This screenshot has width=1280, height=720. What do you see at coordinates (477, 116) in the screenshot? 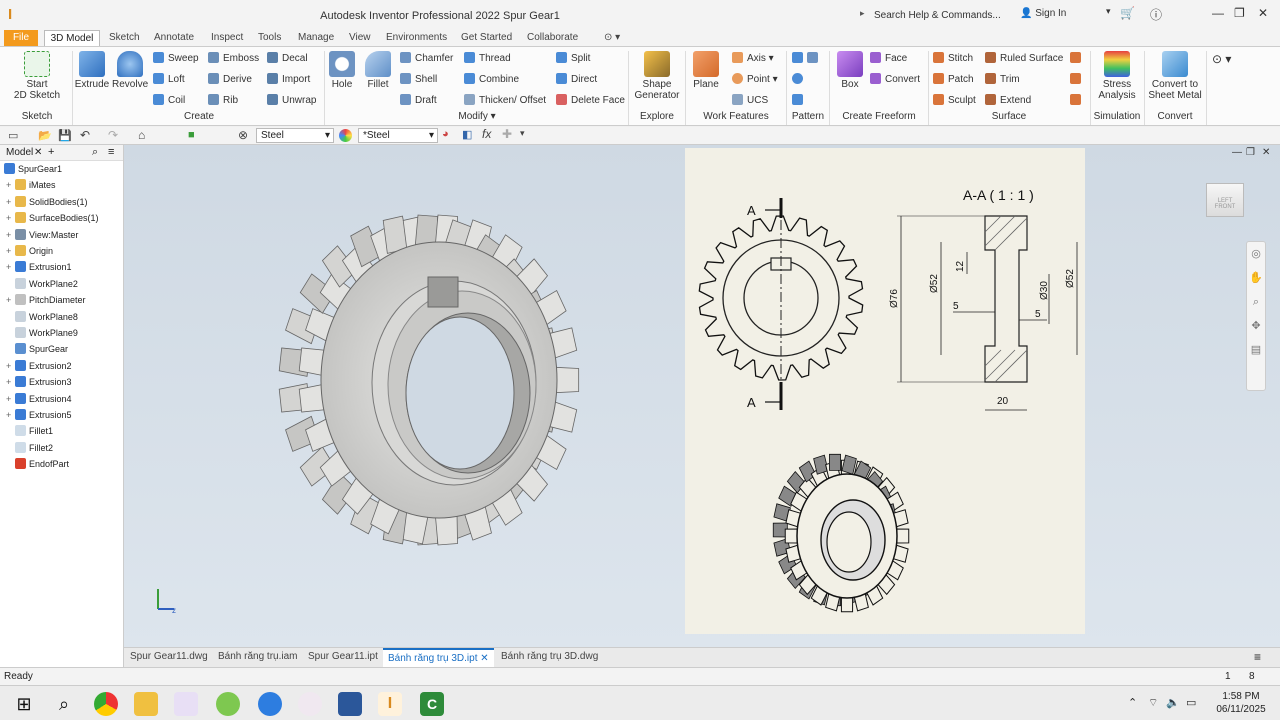
I see `group-modify-label: Modify ▾` at bounding box center [477, 116].